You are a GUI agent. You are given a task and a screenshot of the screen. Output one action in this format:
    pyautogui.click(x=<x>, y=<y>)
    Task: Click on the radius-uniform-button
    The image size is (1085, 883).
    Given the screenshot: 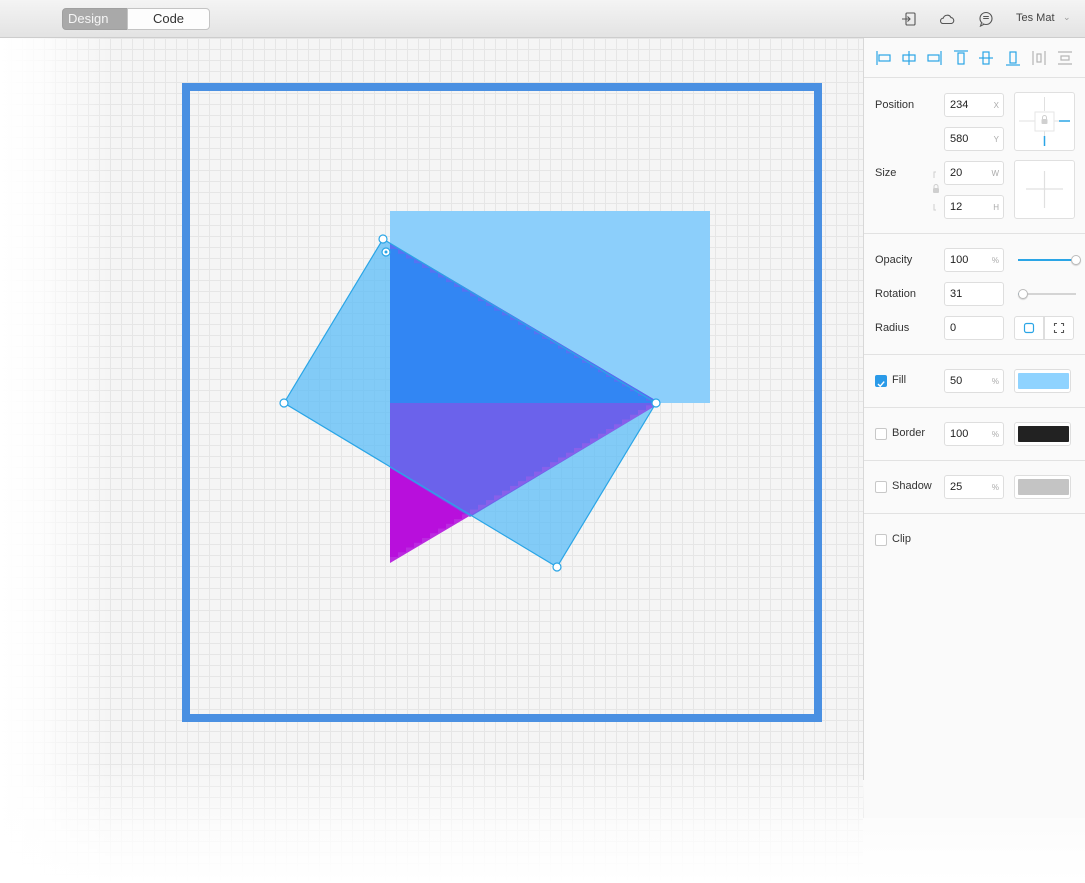 What is the action you would take?
    pyautogui.click(x=1029, y=328)
    